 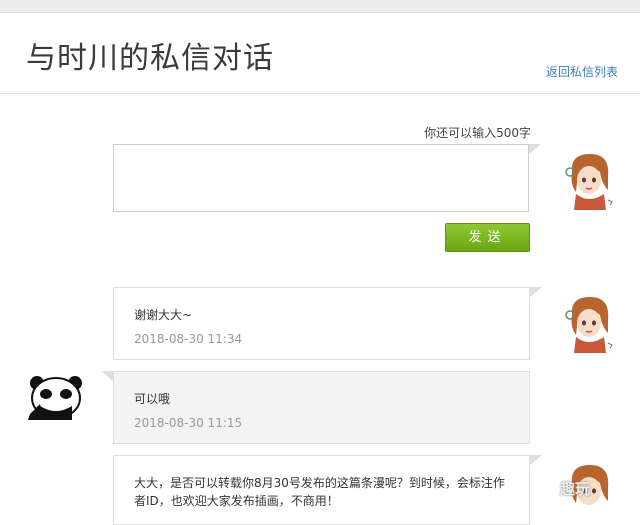 What do you see at coordinates (150, 58) in the screenshot?
I see `page-title: 与时川的私信对话` at bounding box center [150, 58].